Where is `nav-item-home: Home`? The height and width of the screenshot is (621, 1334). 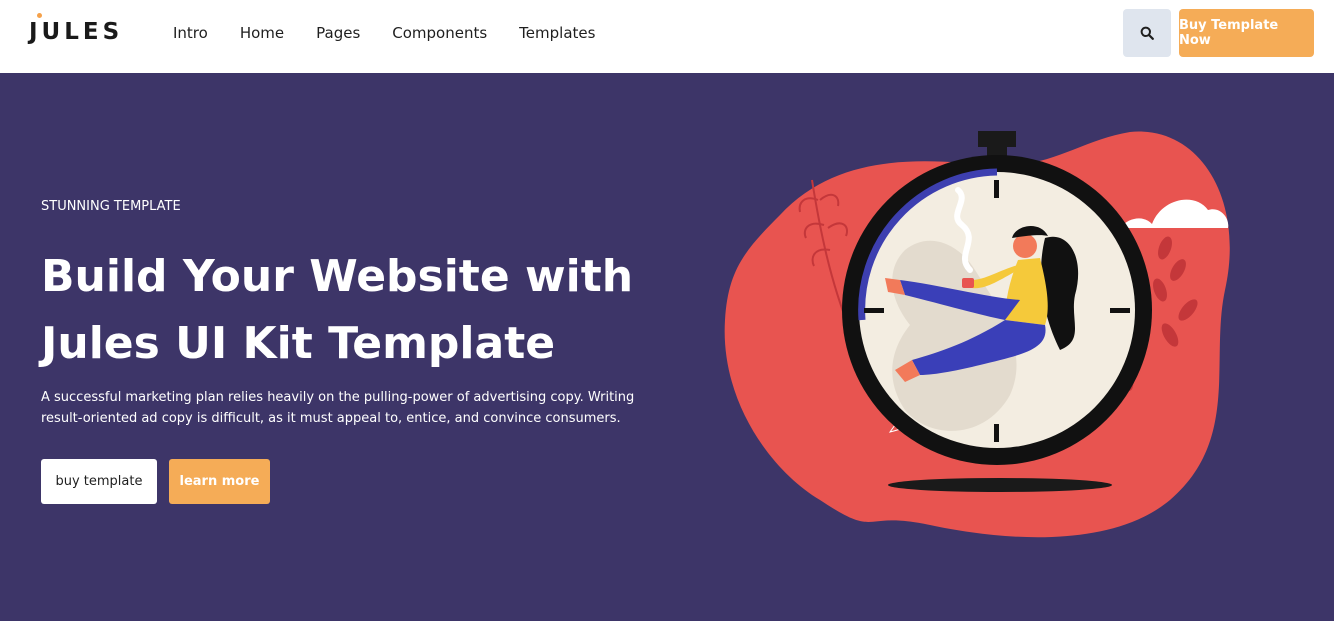 nav-item-home: Home is located at coordinates (262, 33).